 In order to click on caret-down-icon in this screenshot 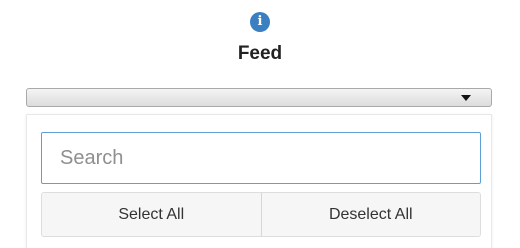, I will do `click(466, 98)`.